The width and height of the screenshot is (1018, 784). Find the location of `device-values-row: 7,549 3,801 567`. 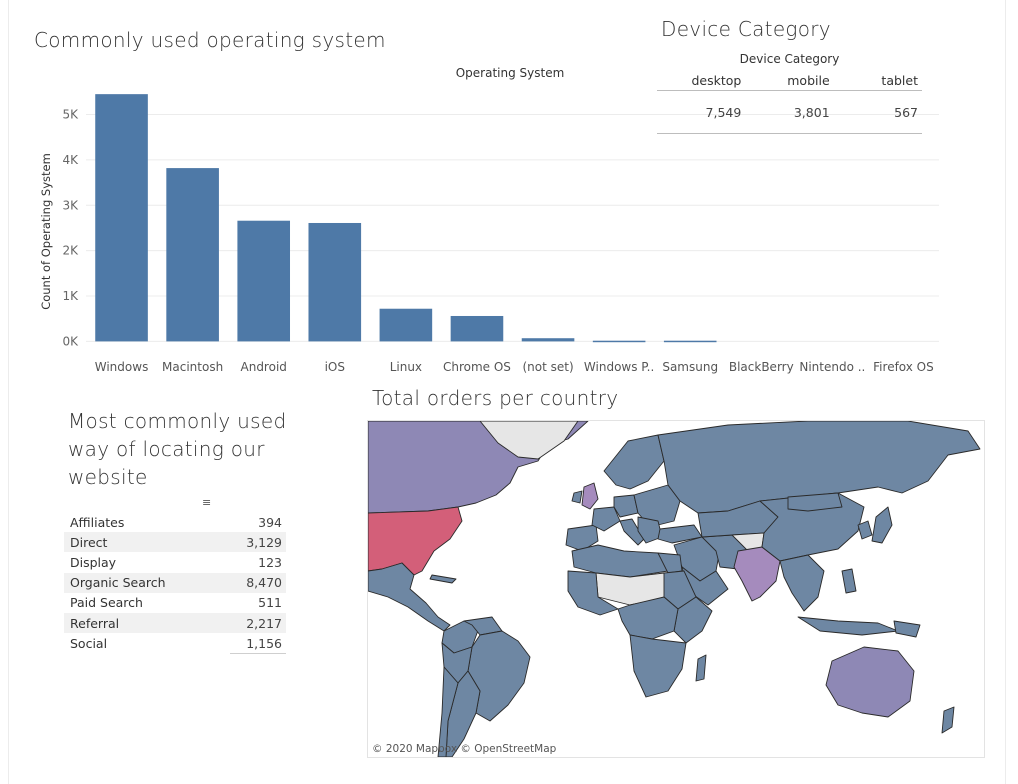

device-values-row: 7,549 3,801 567 is located at coordinates (789, 112).